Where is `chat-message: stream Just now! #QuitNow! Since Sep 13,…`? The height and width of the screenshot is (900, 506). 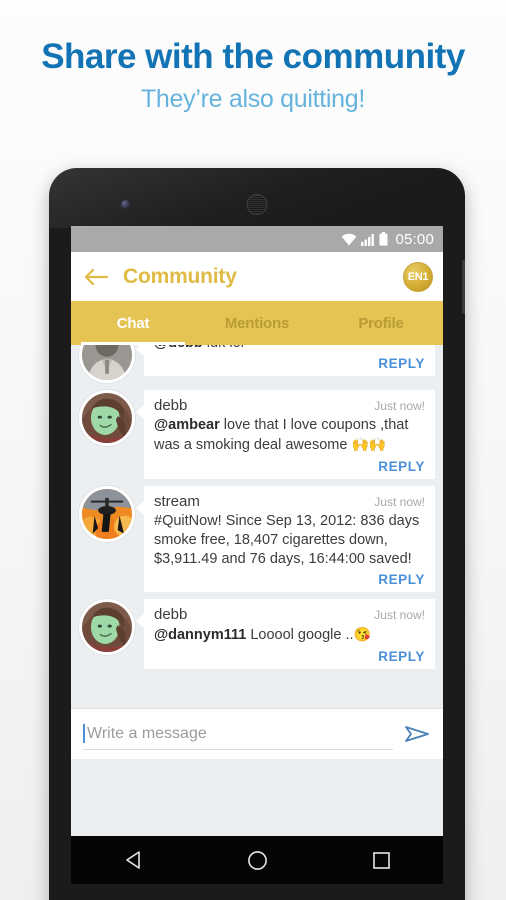
chat-message: stream Just now! #QuitNow! Since Sep 13,… is located at coordinates (257, 539).